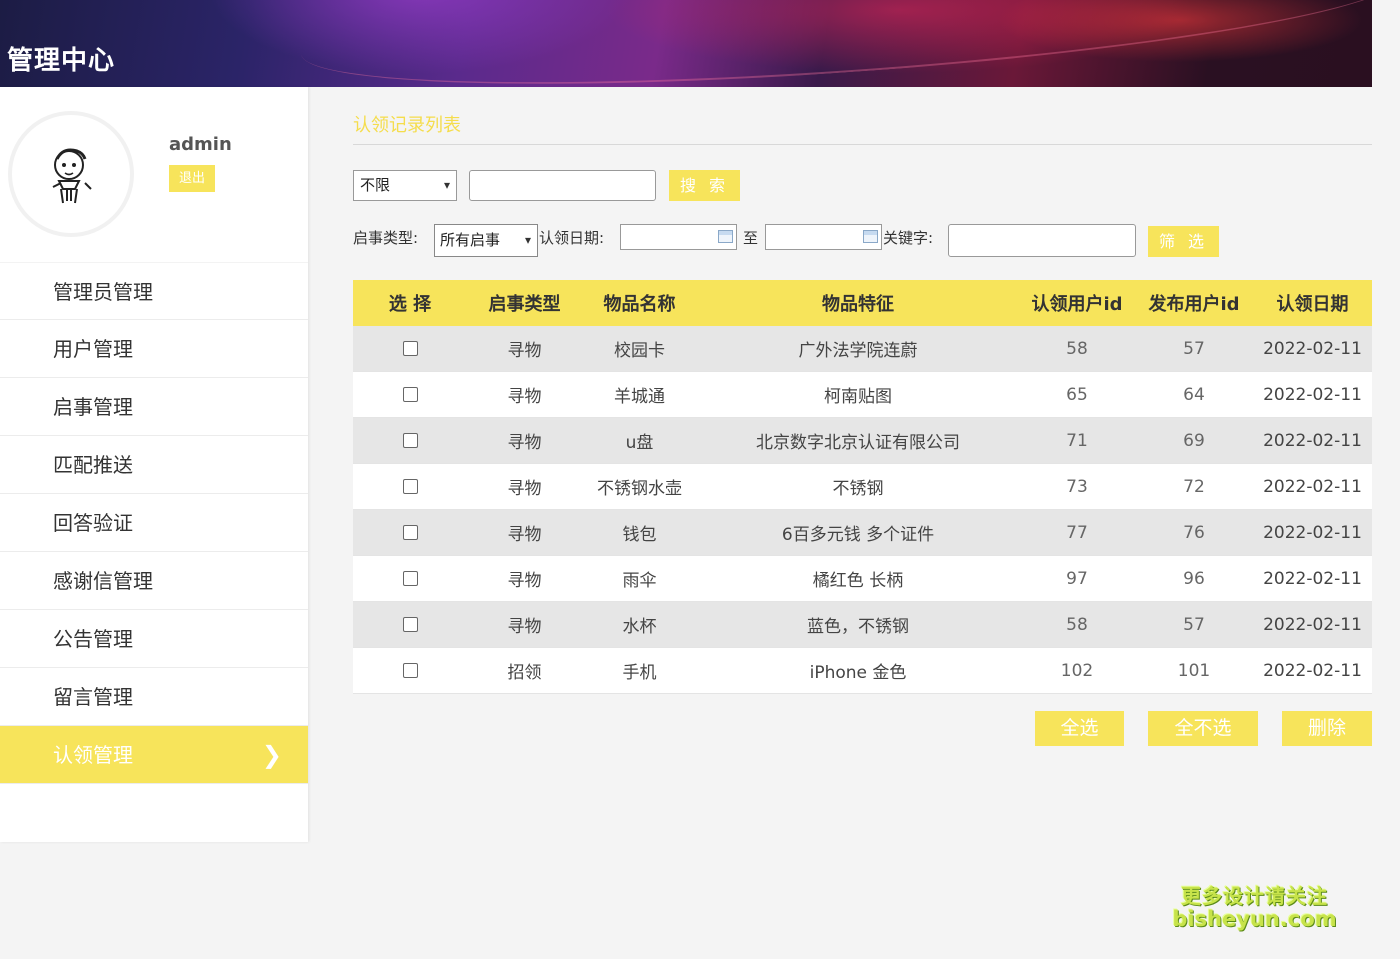 This screenshot has width=1400, height=959. I want to click on post-uid-cell: 96, so click(1194, 578).